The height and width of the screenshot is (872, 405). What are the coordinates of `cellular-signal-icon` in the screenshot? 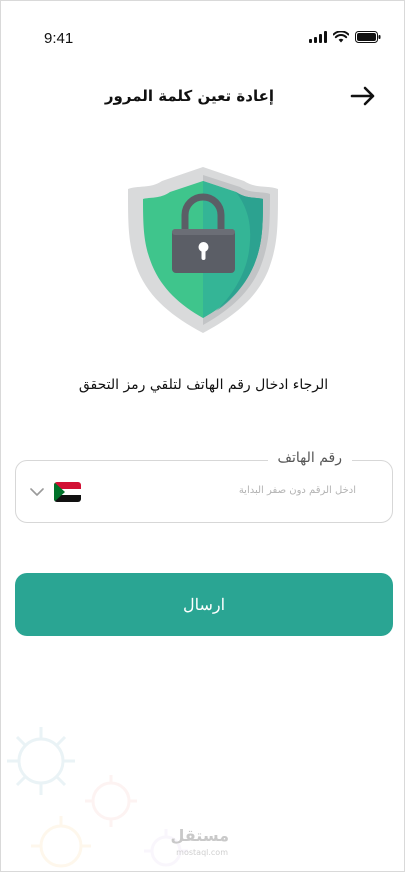 It's located at (318, 37).